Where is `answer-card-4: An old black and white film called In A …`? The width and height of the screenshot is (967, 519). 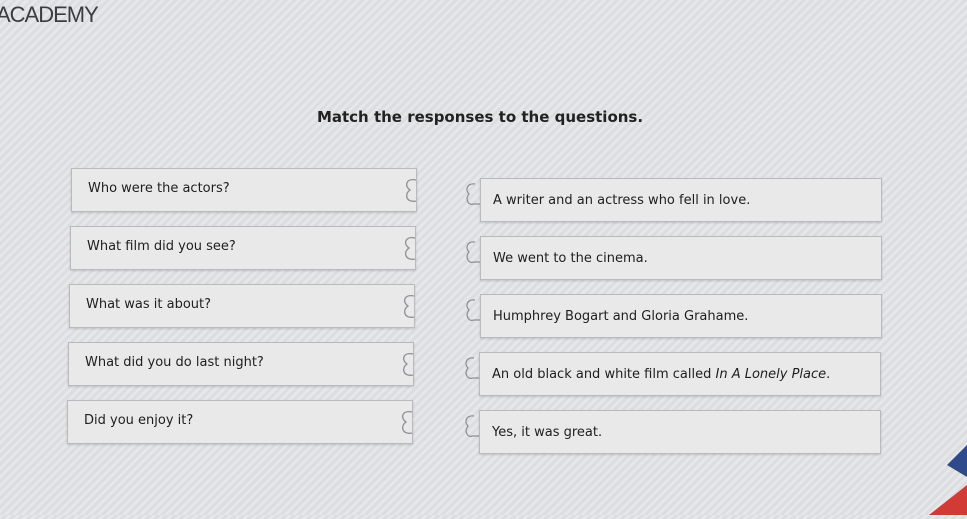
answer-card-4: An old black and white film called In A … is located at coordinates (680, 374).